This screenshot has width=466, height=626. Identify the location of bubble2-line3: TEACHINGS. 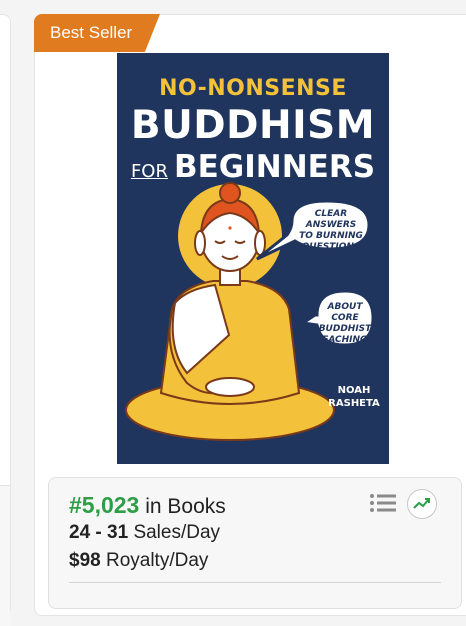
(345, 340).